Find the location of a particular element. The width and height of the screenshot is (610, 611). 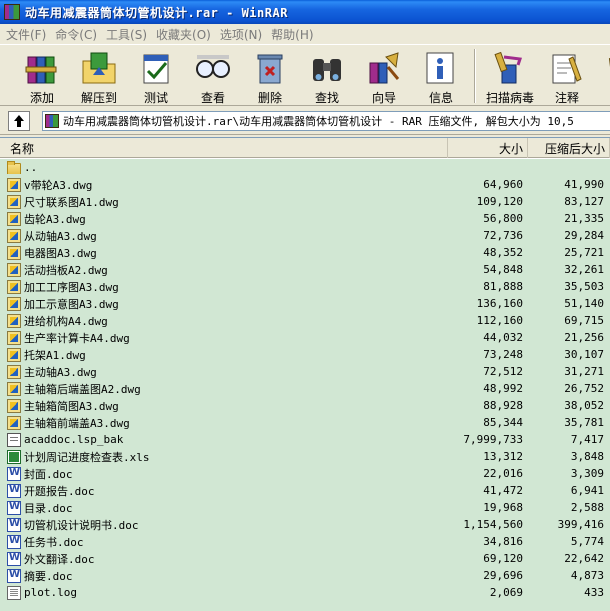

table-row: 主轴箱简图A3.dwg 88,928 38,052 is located at coordinates (305, 405).